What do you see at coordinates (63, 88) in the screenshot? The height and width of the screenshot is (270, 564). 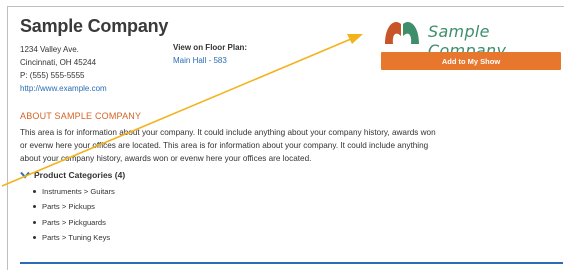 I see `website-link: http://www.example.com` at bounding box center [63, 88].